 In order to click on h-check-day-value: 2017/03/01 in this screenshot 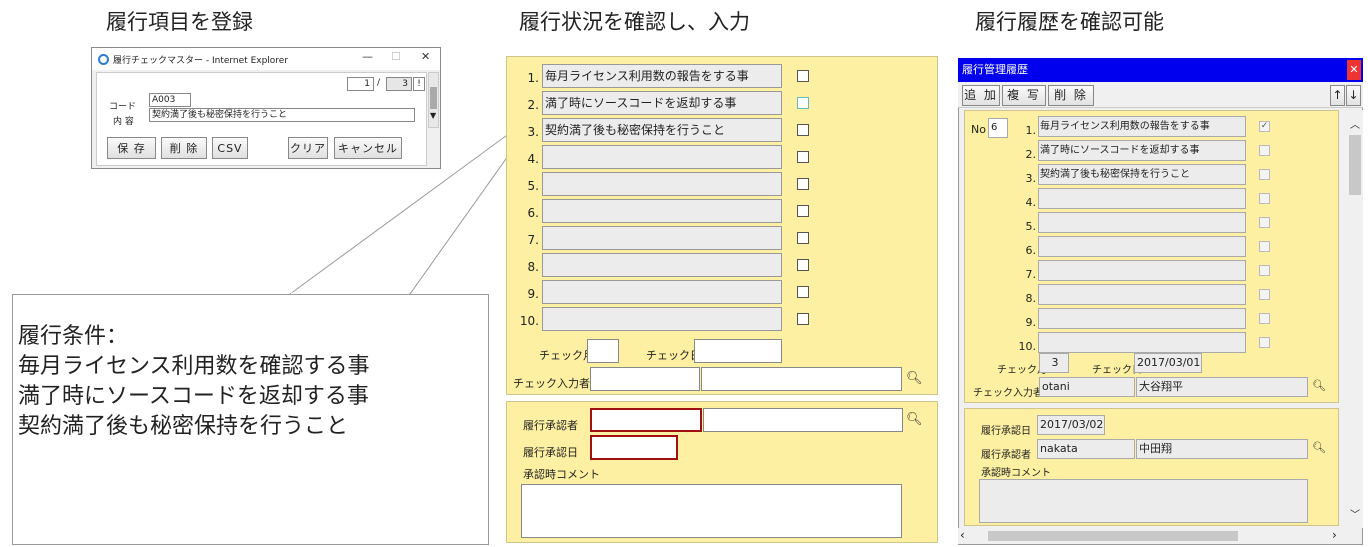, I will do `click(1168, 363)`.